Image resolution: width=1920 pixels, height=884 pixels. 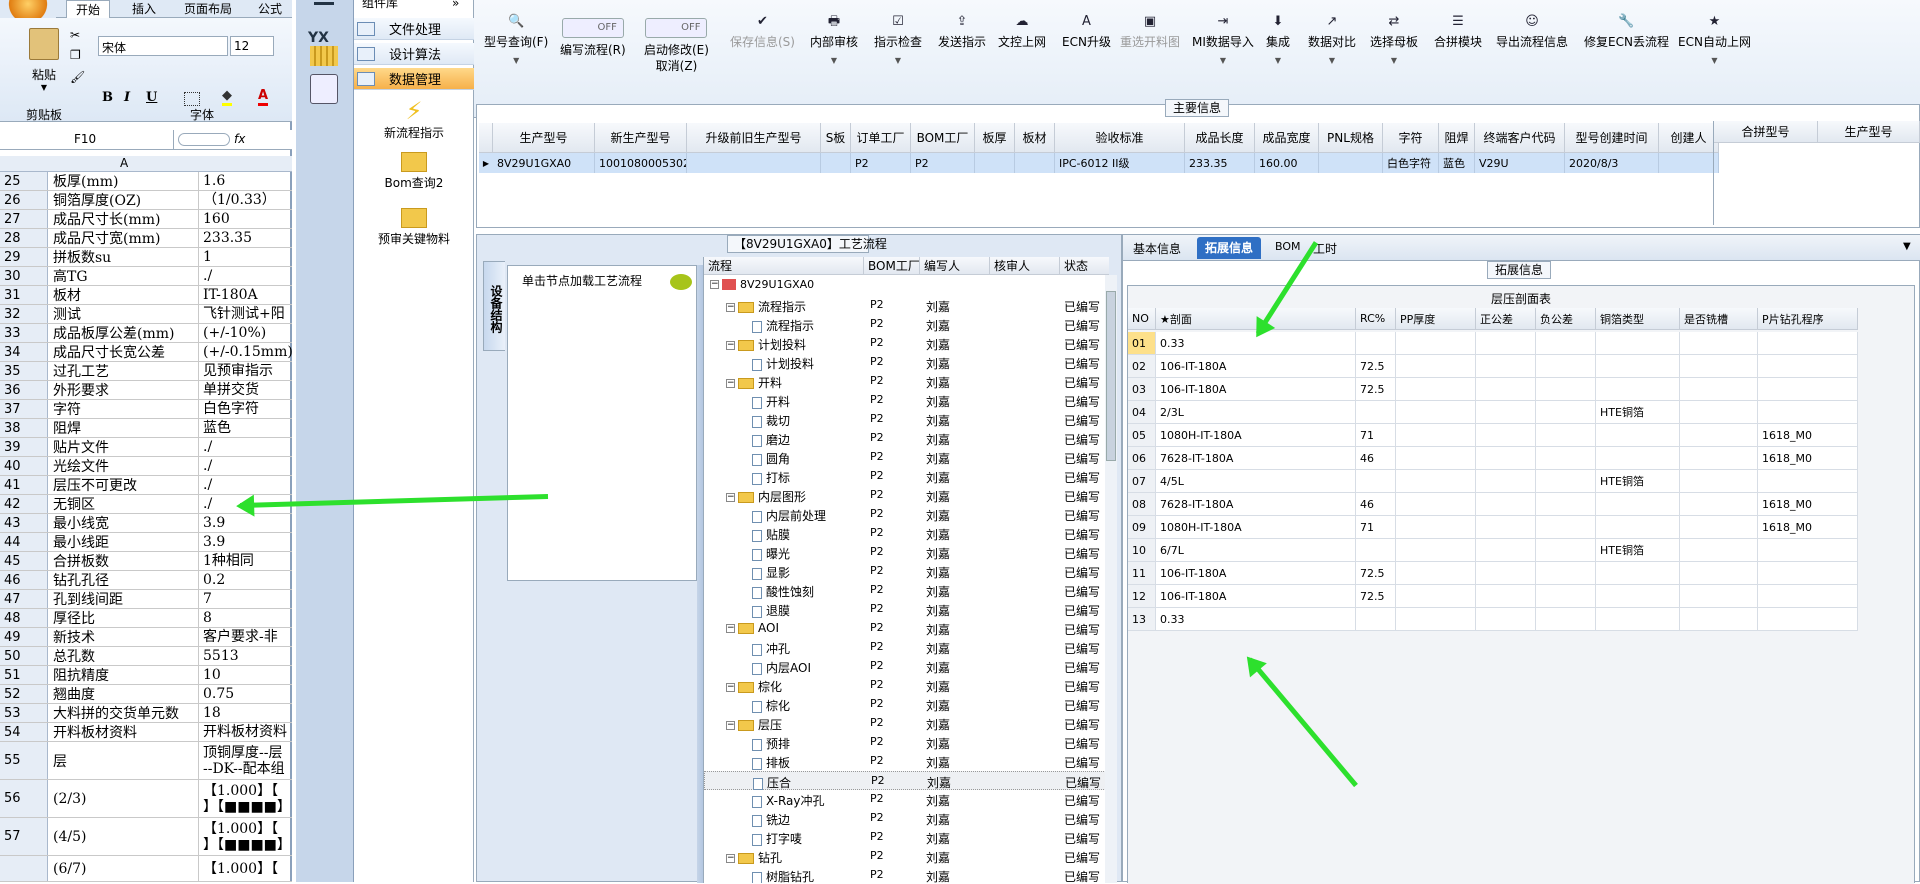 What do you see at coordinates (151, 97) in the screenshot?
I see `underline-button: U` at bounding box center [151, 97].